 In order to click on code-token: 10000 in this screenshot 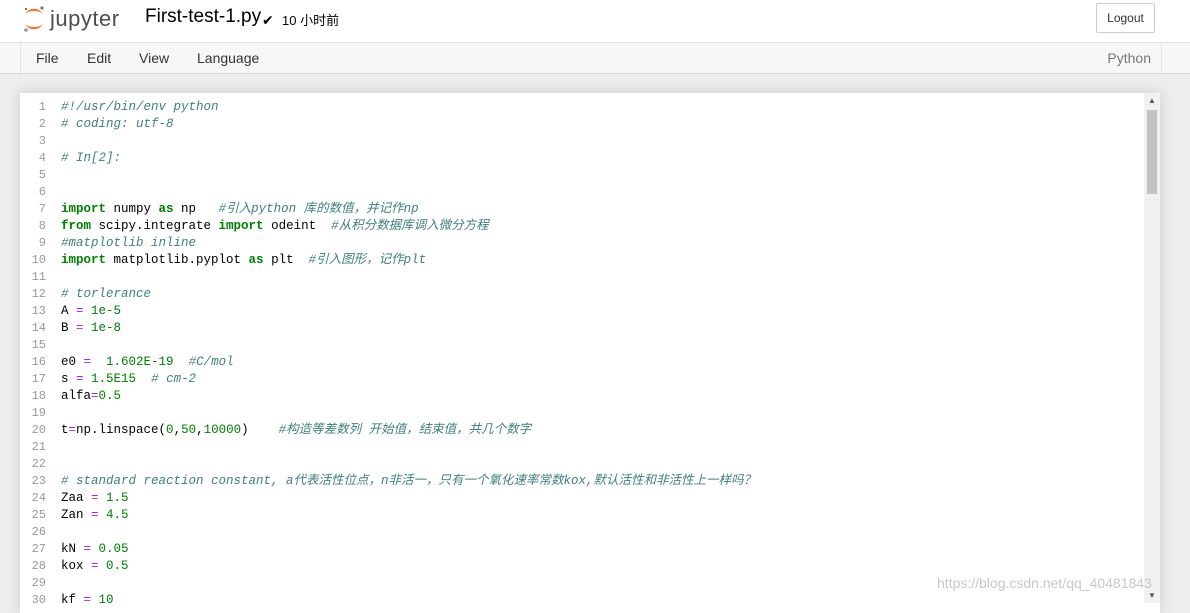, I will do `click(222, 430)`.